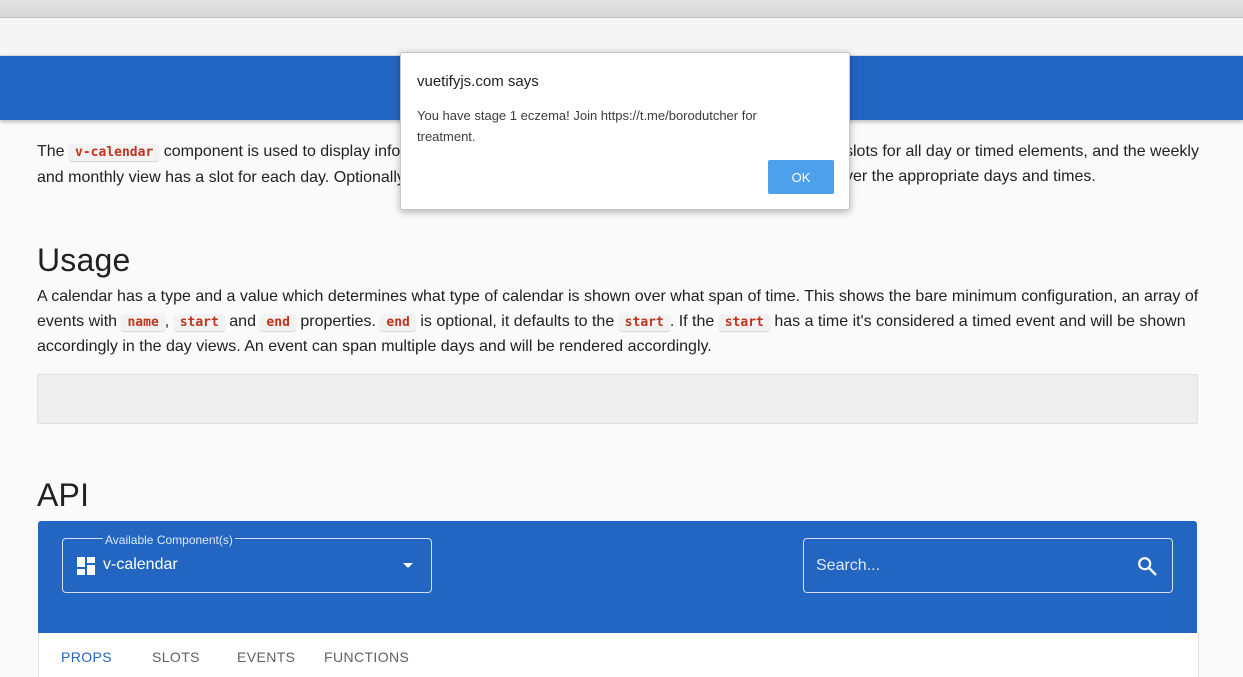 This screenshot has height=677, width=1243. Describe the element at coordinates (966, 566) in the screenshot. I see `search-input` at that location.